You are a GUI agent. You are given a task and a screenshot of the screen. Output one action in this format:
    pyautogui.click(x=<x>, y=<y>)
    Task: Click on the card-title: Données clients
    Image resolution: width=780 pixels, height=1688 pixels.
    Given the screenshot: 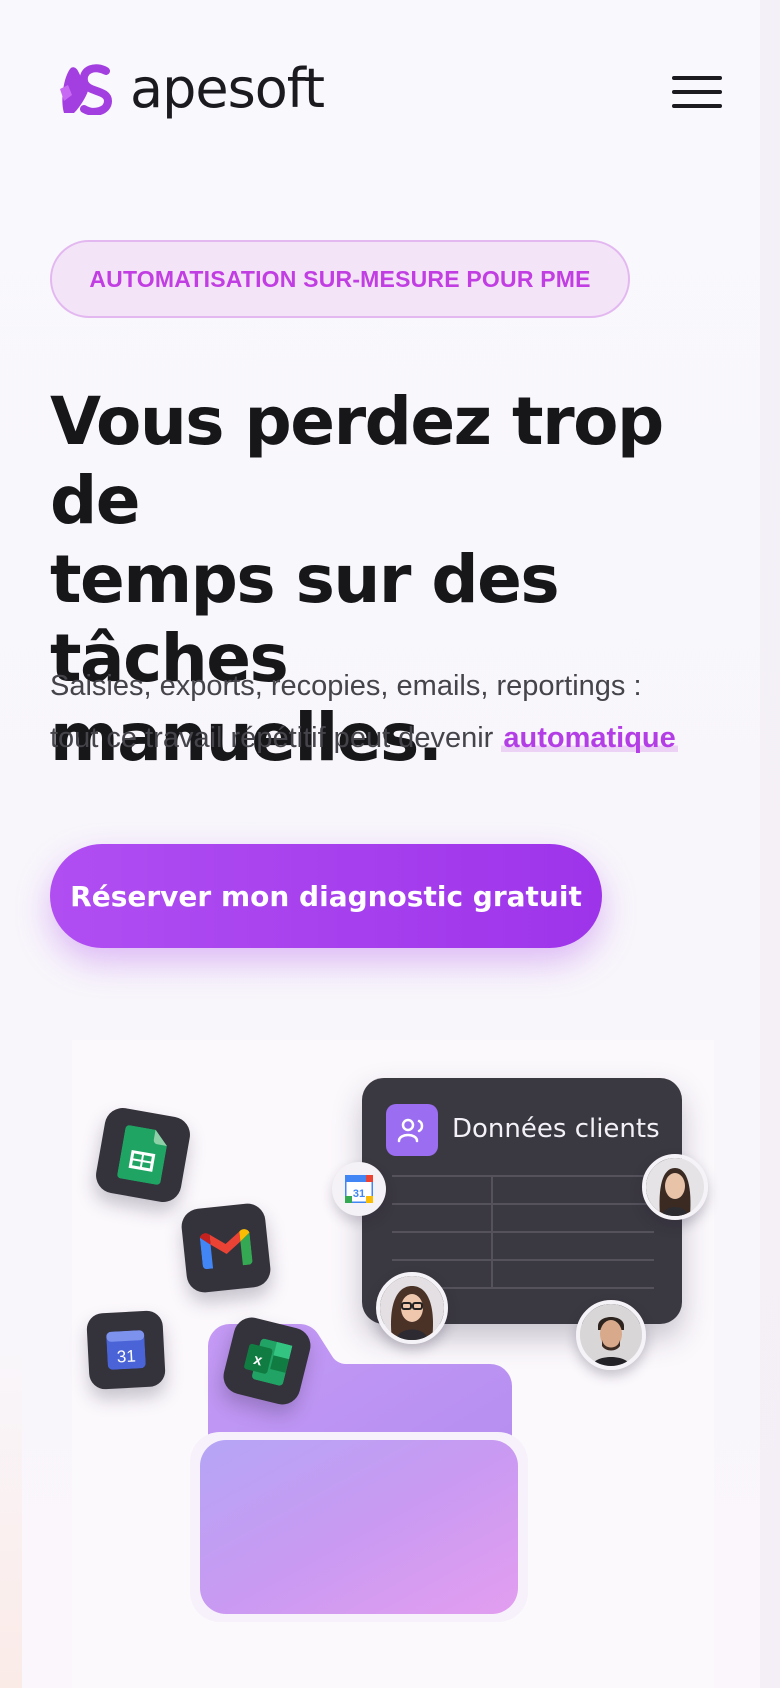 What is the action you would take?
    pyautogui.click(x=556, y=1129)
    